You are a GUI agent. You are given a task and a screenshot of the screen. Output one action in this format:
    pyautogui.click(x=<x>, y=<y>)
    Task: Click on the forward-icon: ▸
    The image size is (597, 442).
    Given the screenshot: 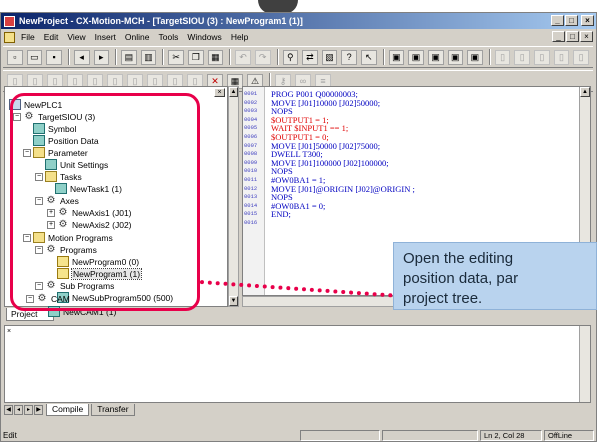 What is the action you would take?
    pyautogui.click(x=101, y=57)
    